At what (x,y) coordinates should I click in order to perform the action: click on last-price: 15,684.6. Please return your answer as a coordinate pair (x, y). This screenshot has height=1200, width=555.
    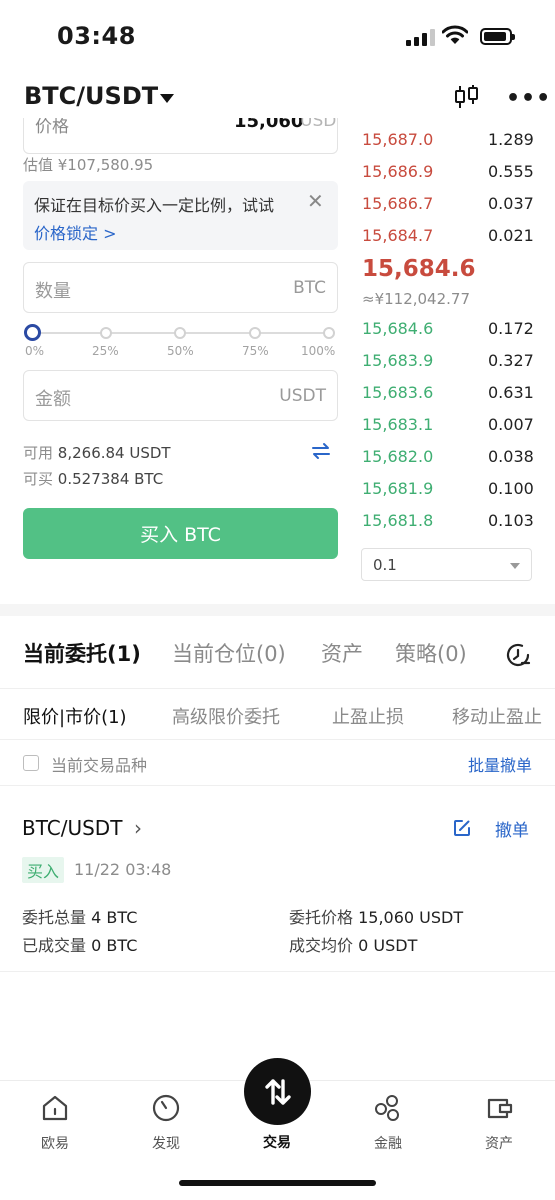
    Looking at the image, I should click on (419, 269).